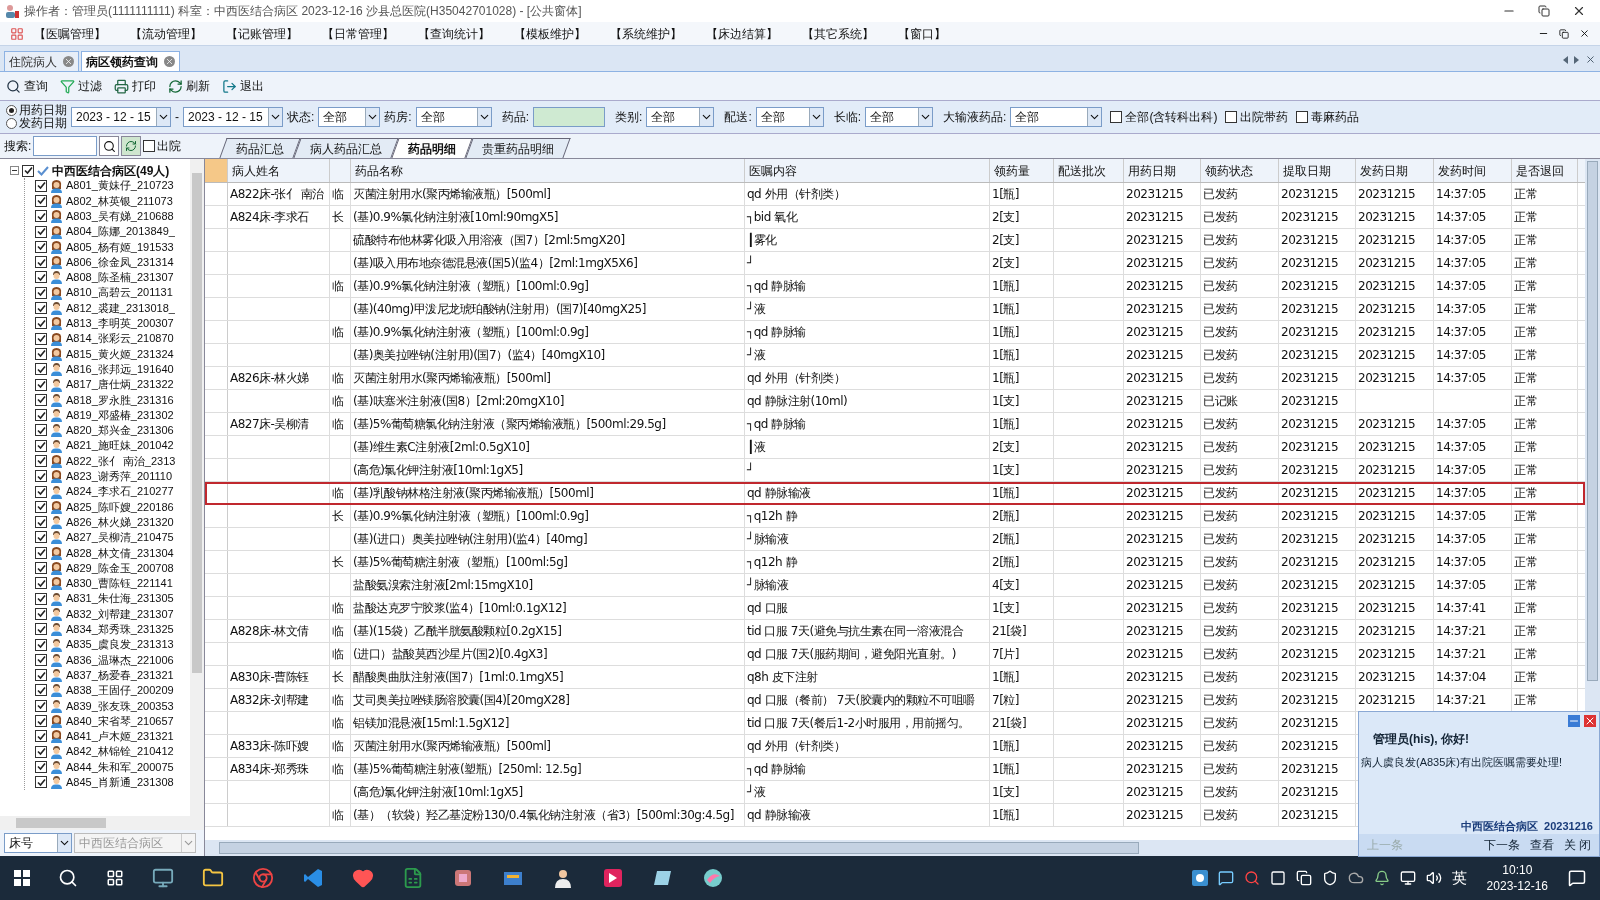 The height and width of the screenshot is (900, 1600). Describe the element at coordinates (518, 148) in the screenshot. I see `view-tab: 贵重药品明细` at that location.